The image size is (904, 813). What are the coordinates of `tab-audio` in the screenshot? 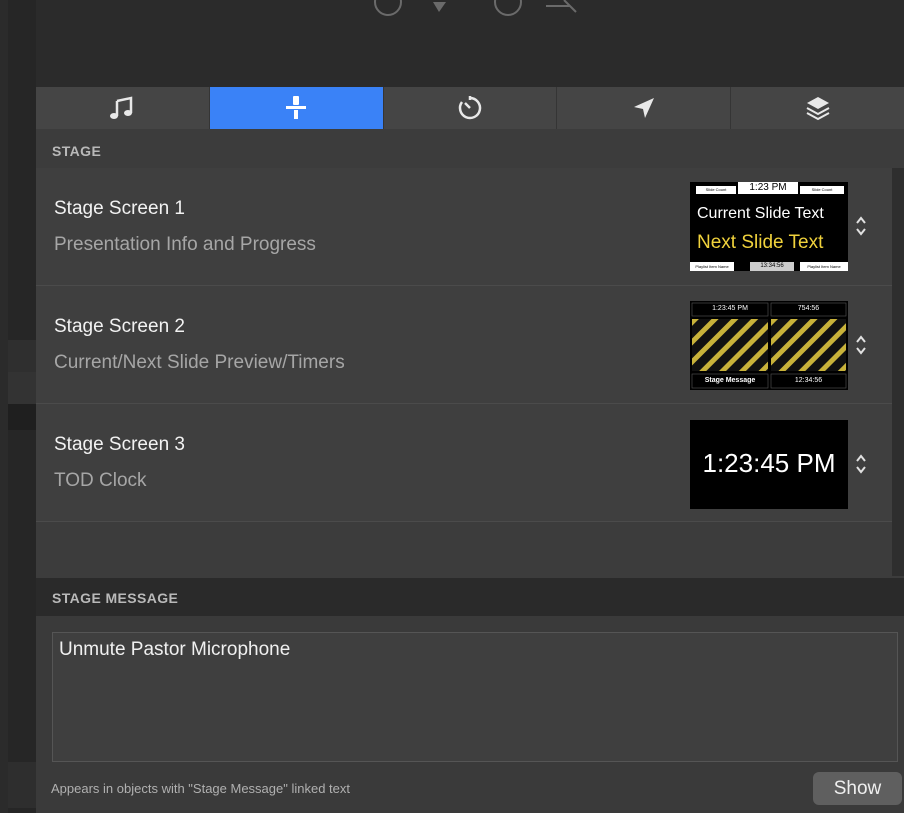 It's located at (123, 108).